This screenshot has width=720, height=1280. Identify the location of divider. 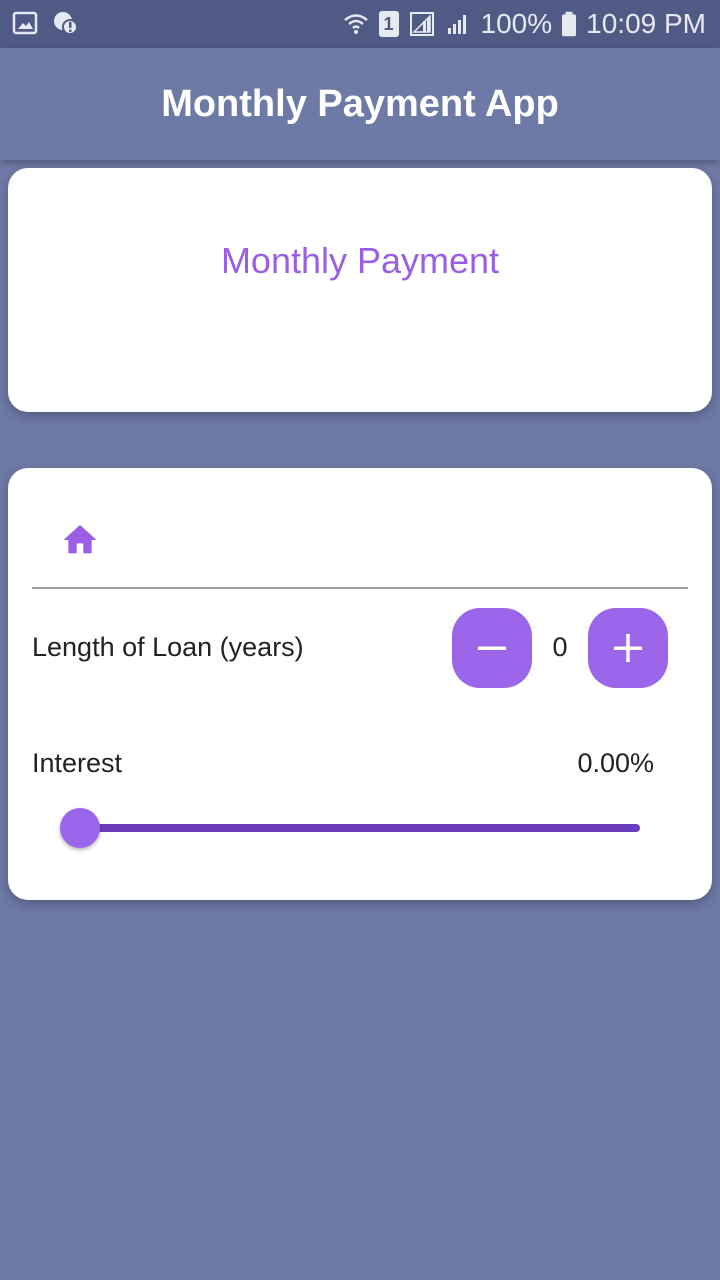
(360, 588).